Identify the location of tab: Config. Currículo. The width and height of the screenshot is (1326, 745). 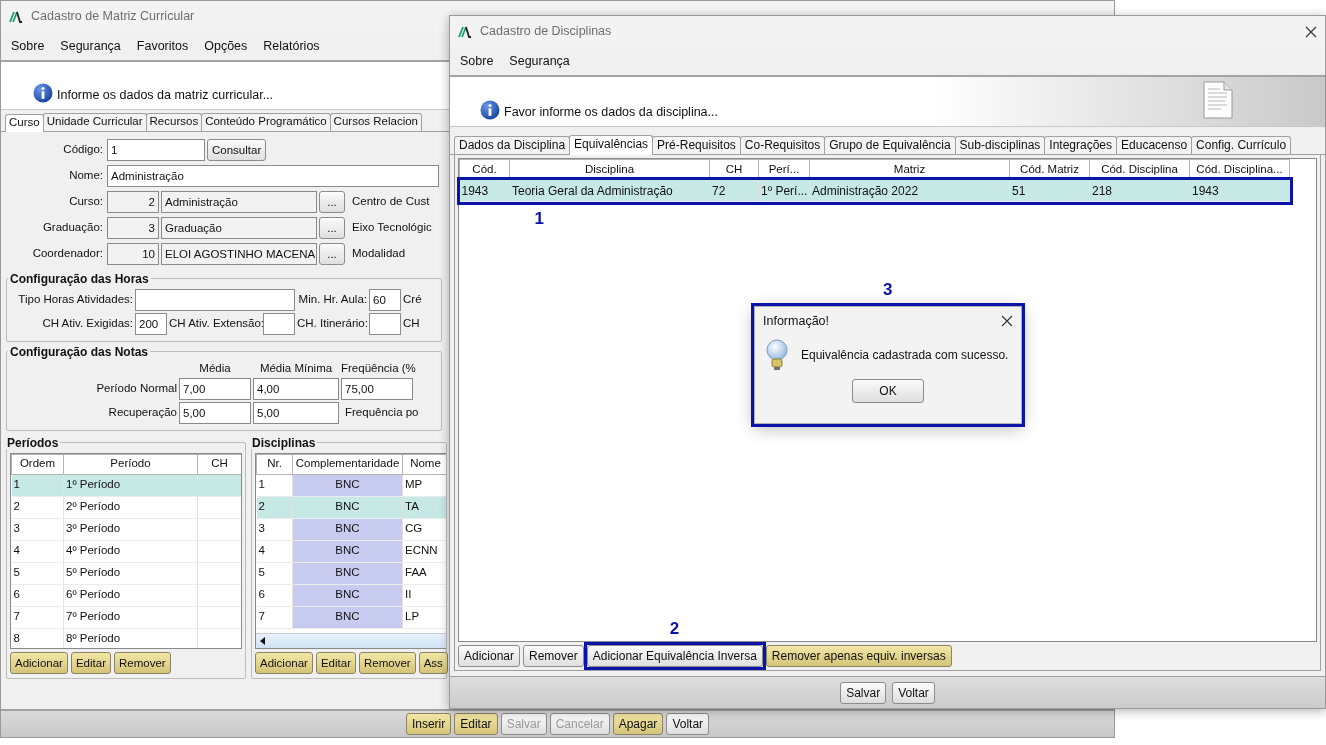
(1241, 145).